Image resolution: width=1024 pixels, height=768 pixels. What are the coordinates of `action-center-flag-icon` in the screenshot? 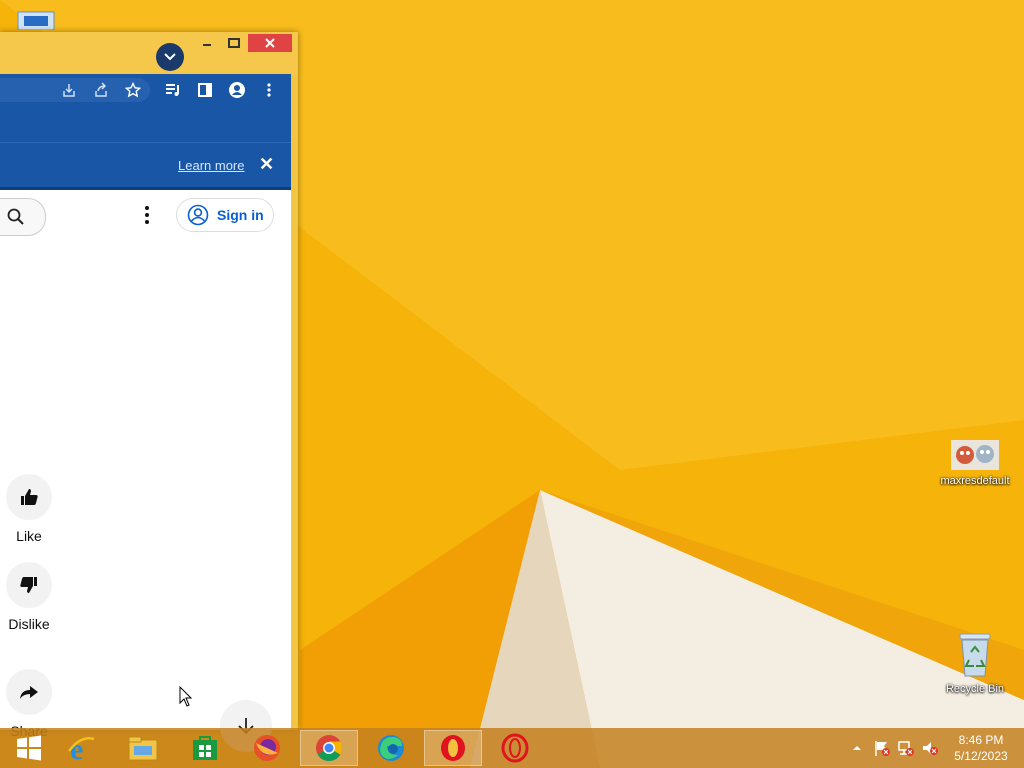 It's located at (882, 748).